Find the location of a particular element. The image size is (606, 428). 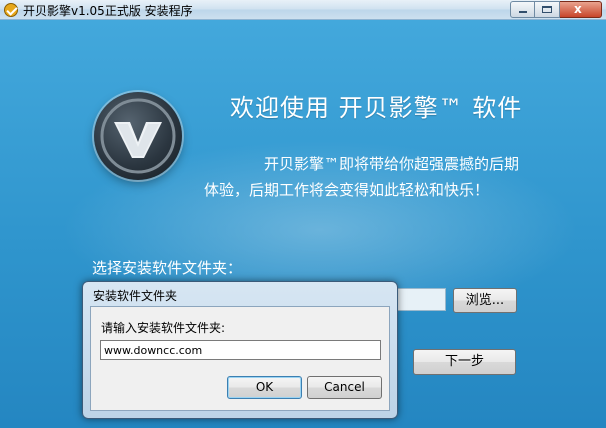

close-button: x is located at coordinates (581, 9).